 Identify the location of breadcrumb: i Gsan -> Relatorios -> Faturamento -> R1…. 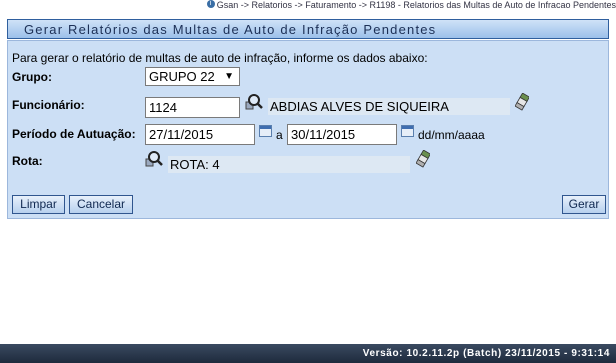
(308, 5).